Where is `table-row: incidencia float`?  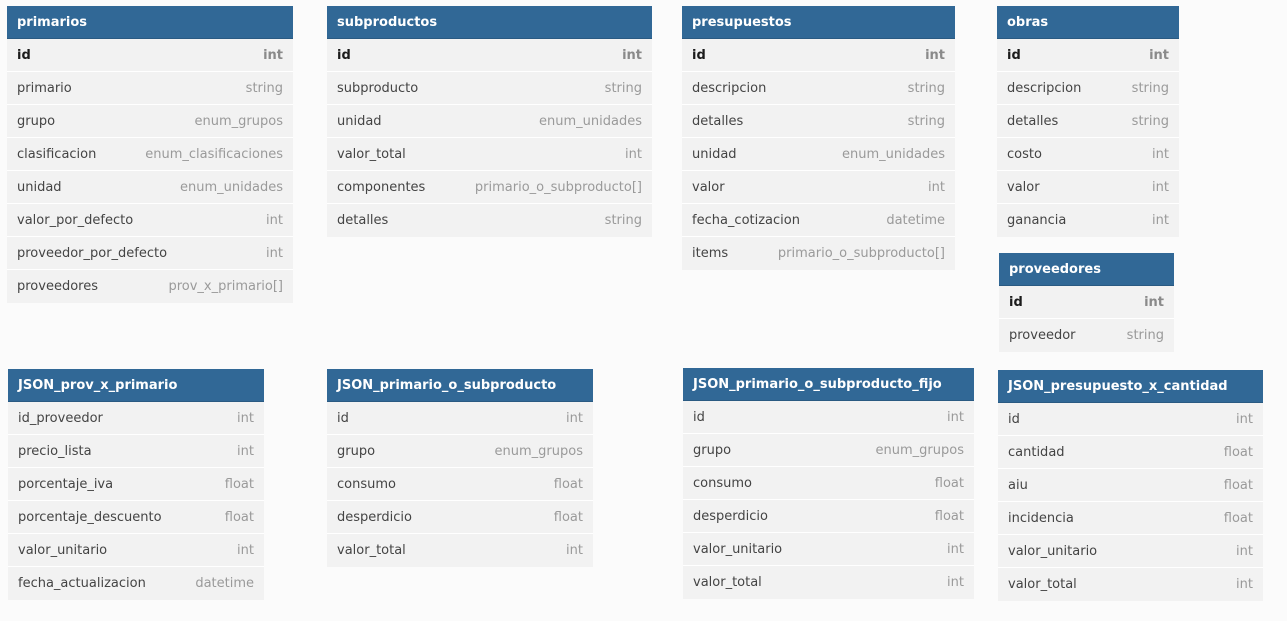
table-row: incidencia float is located at coordinates (1130, 518).